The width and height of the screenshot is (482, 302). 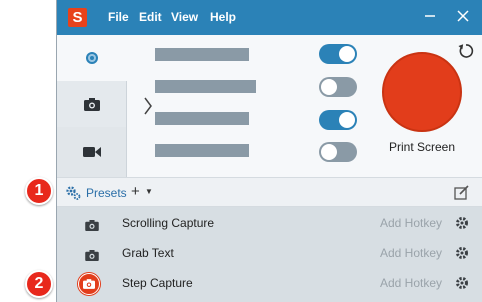 I want to click on tab-video, so click(x=92, y=152).